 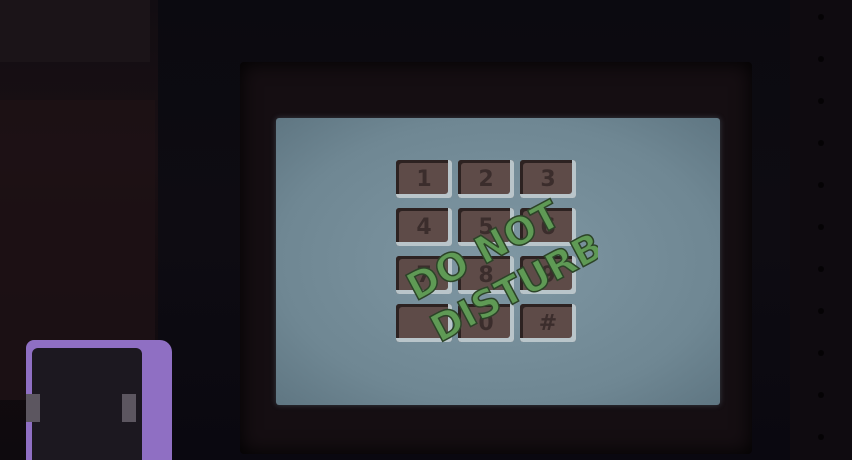 What do you see at coordinates (486, 275) in the screenshot?
I see `key-8: 8` at bounding box center [486, 275].